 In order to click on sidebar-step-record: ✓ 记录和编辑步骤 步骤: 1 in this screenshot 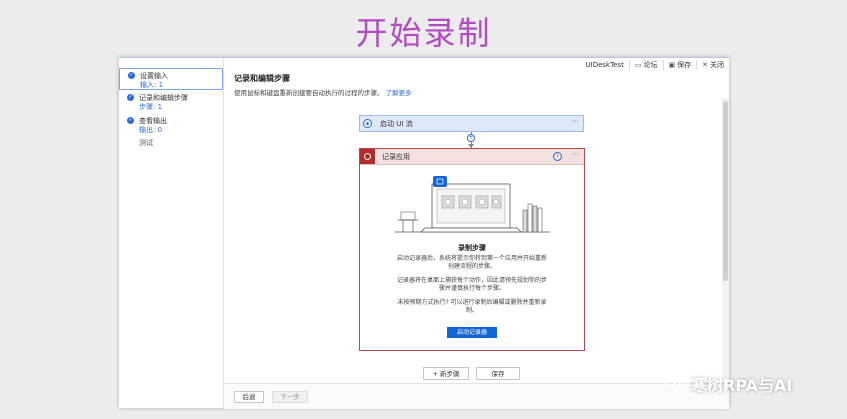, I will do `click(171, 102)`.